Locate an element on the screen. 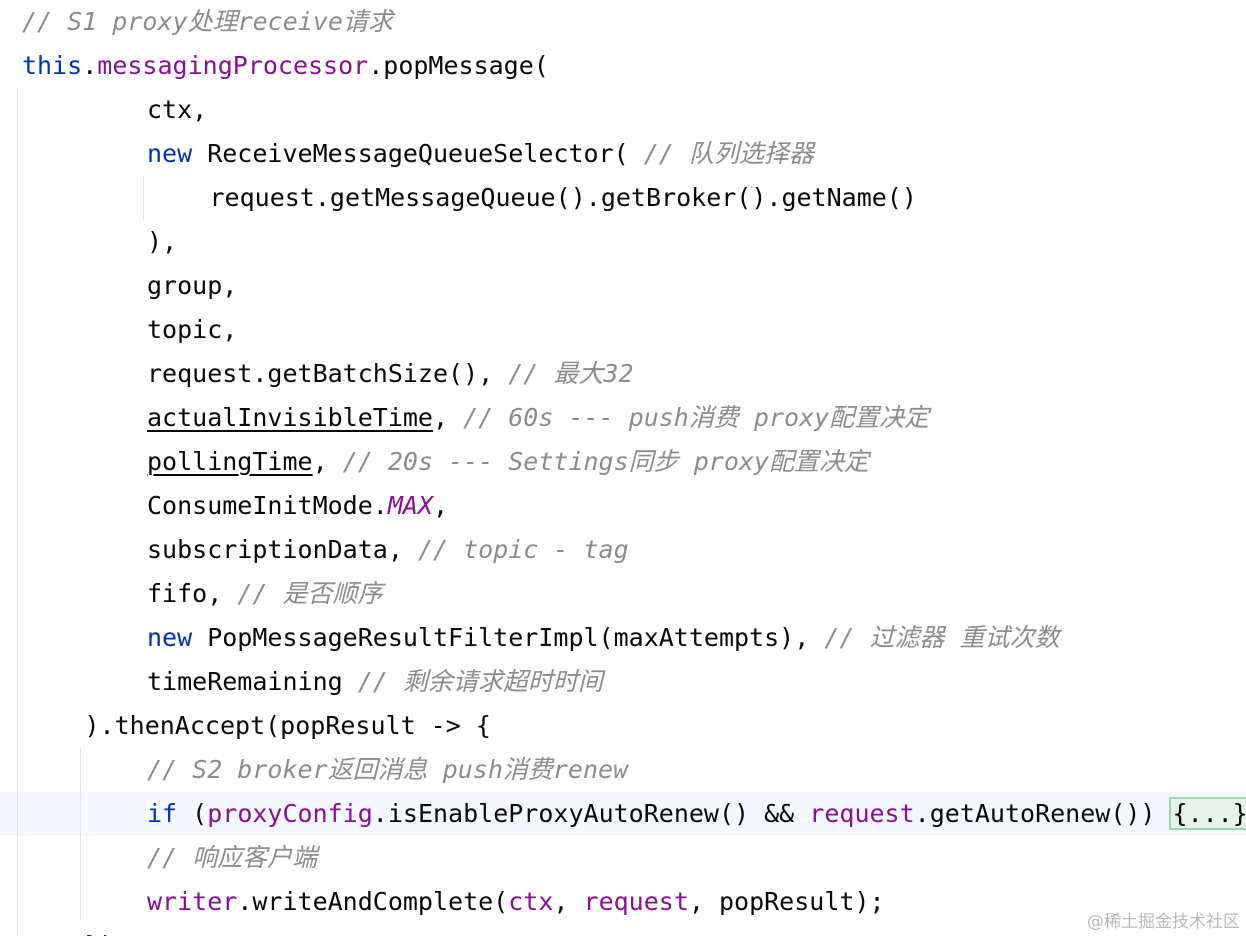  code-token: ( is located at coordinates (192, 813).